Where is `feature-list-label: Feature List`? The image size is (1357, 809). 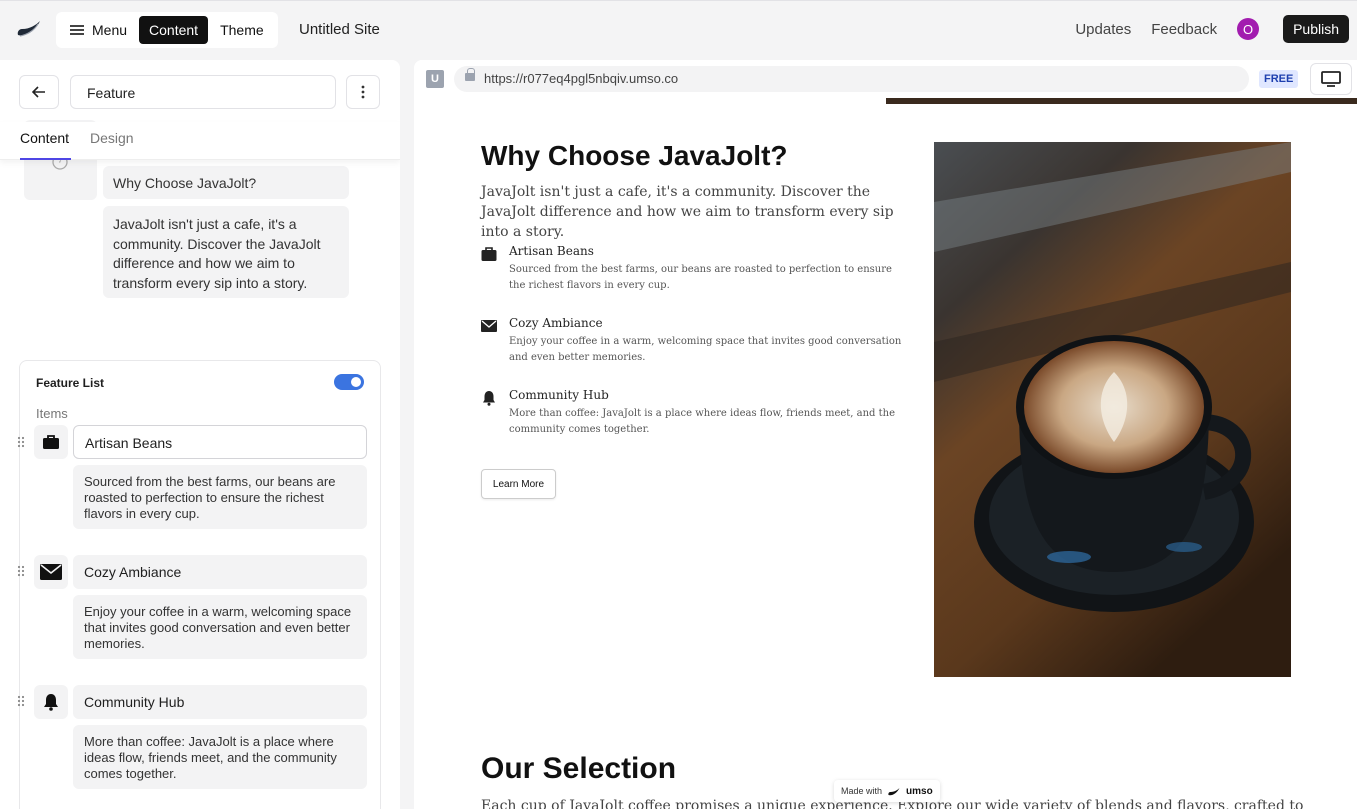 feature-list-label: Feature List is located at coordinates (70, 383).